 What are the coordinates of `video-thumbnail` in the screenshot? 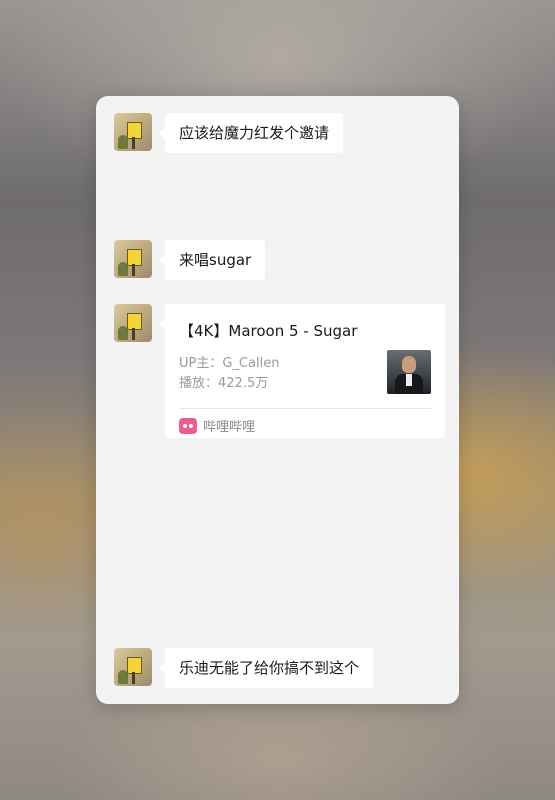 It's located at (409, 372).